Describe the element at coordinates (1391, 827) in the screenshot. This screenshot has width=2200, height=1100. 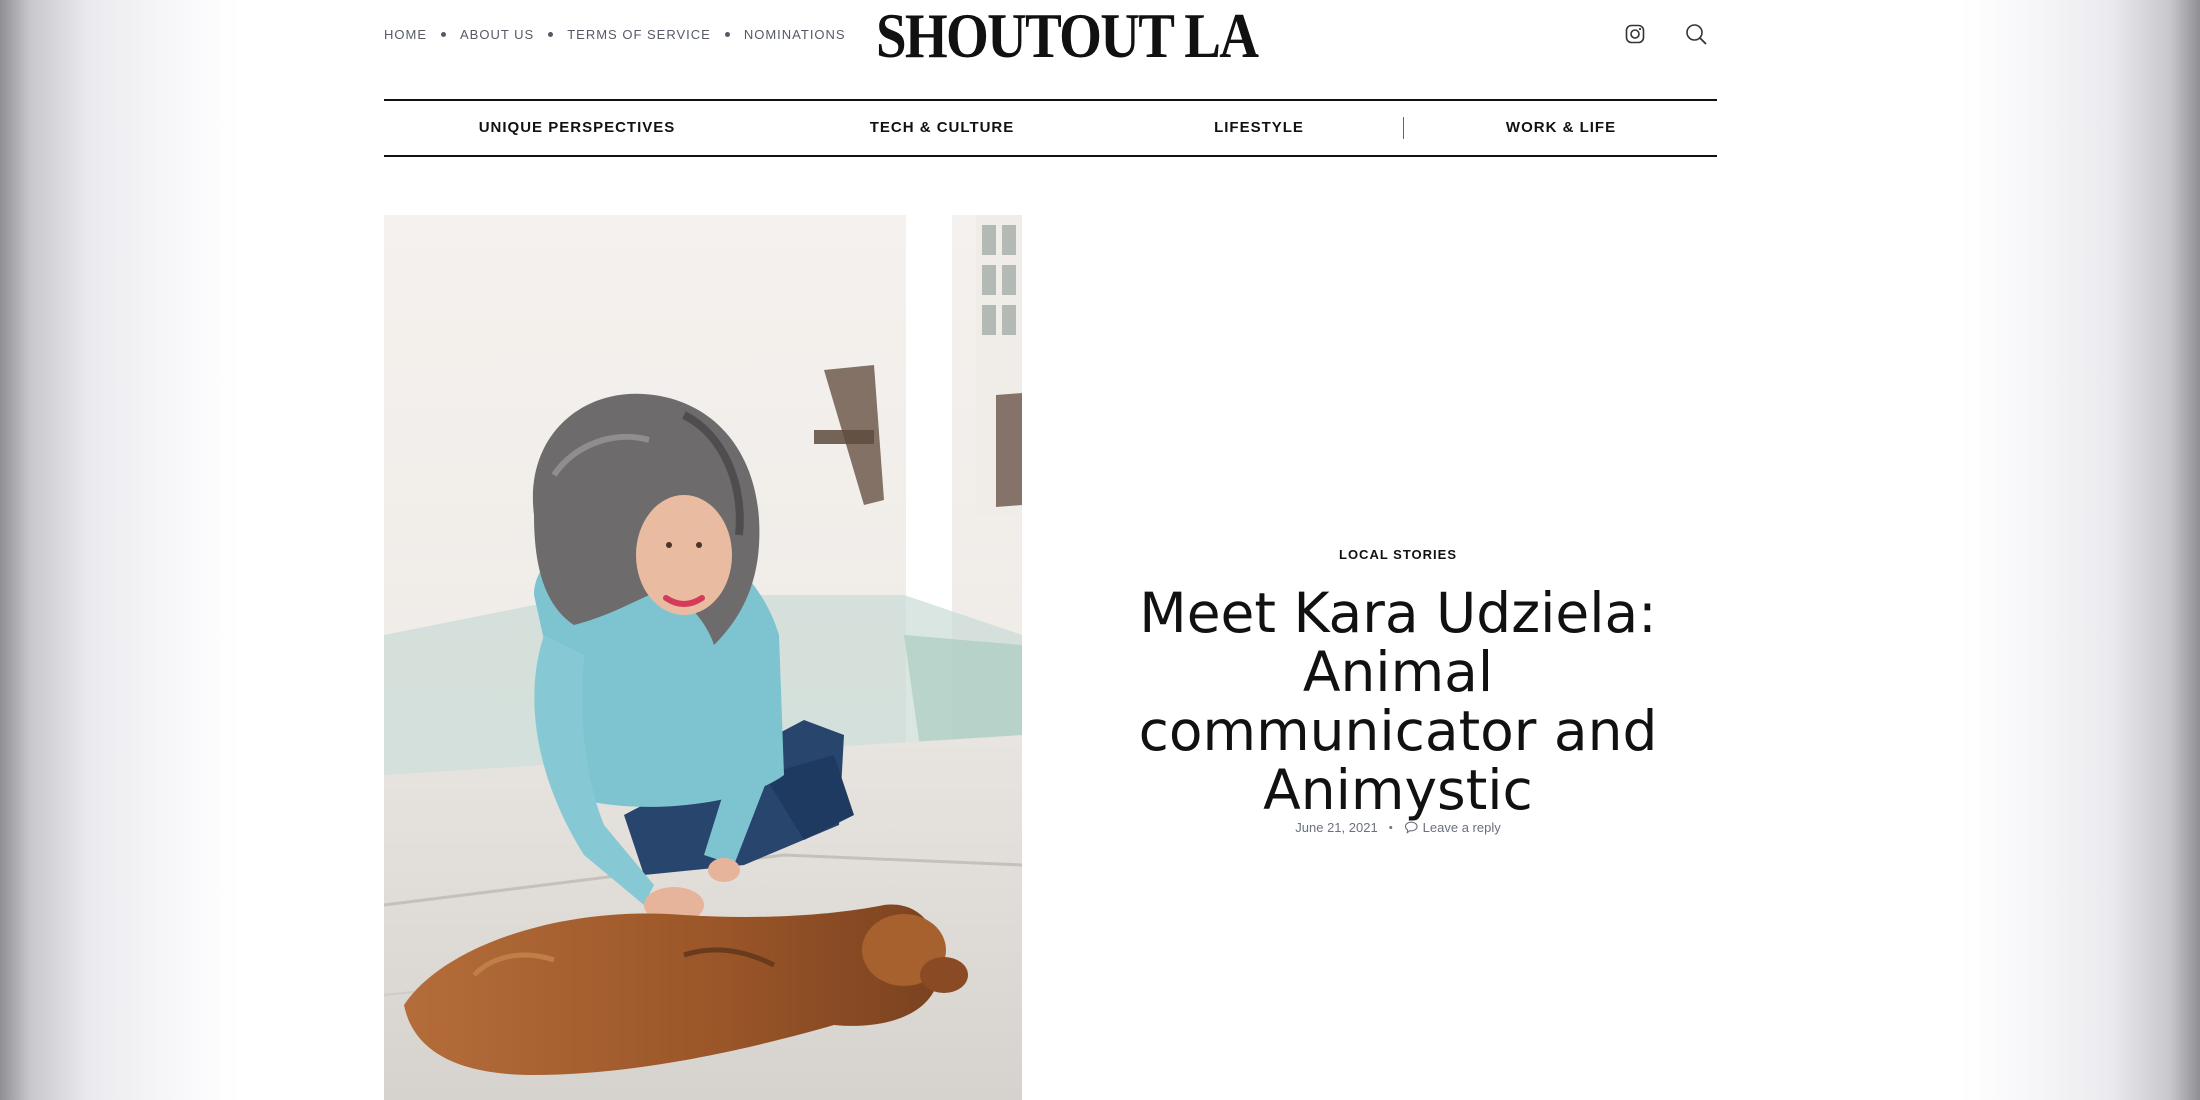
I see `meta-separator` at that location.